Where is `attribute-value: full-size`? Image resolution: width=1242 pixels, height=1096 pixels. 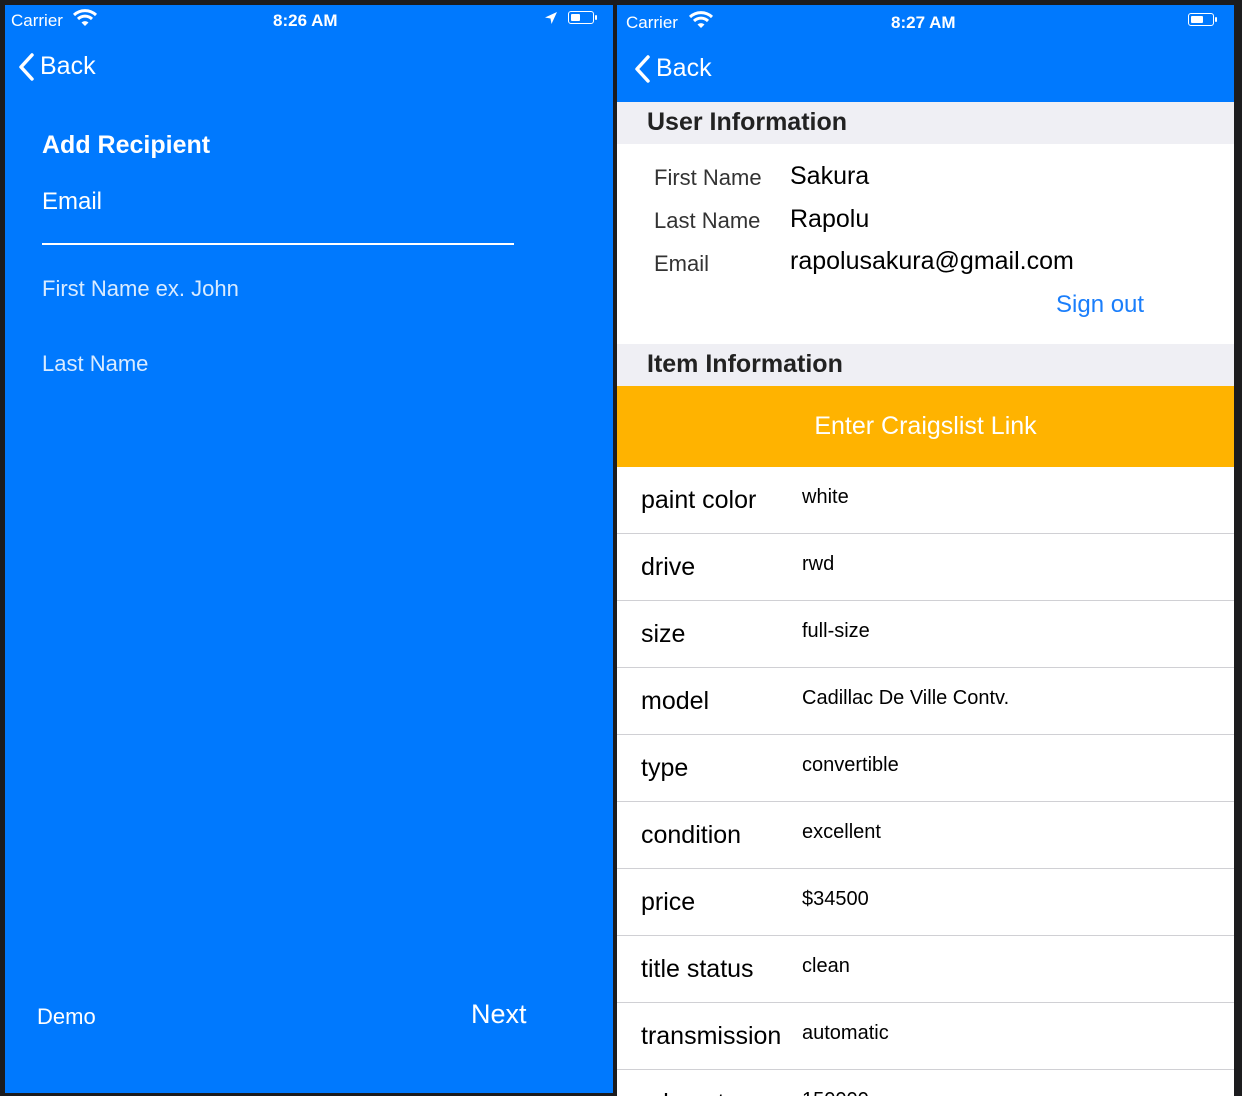 attribute-value: full-size is located at coordinates (836, 631).